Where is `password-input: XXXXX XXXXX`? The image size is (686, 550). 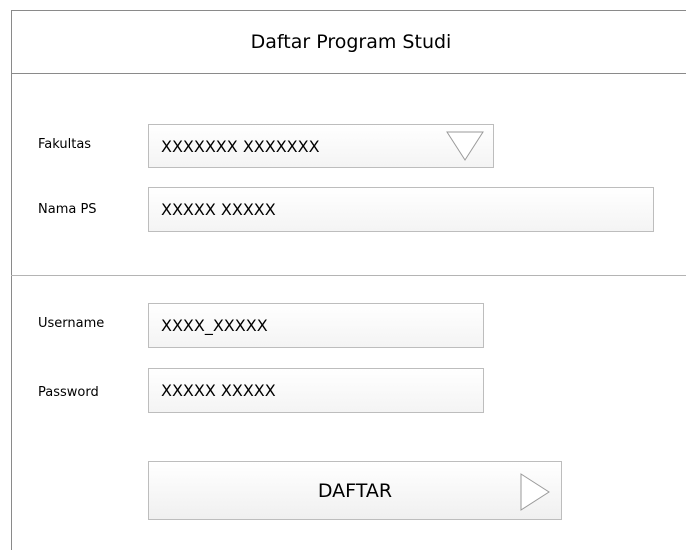 password-input: XXXXX XXXXX is located at coordinates (316, 390).